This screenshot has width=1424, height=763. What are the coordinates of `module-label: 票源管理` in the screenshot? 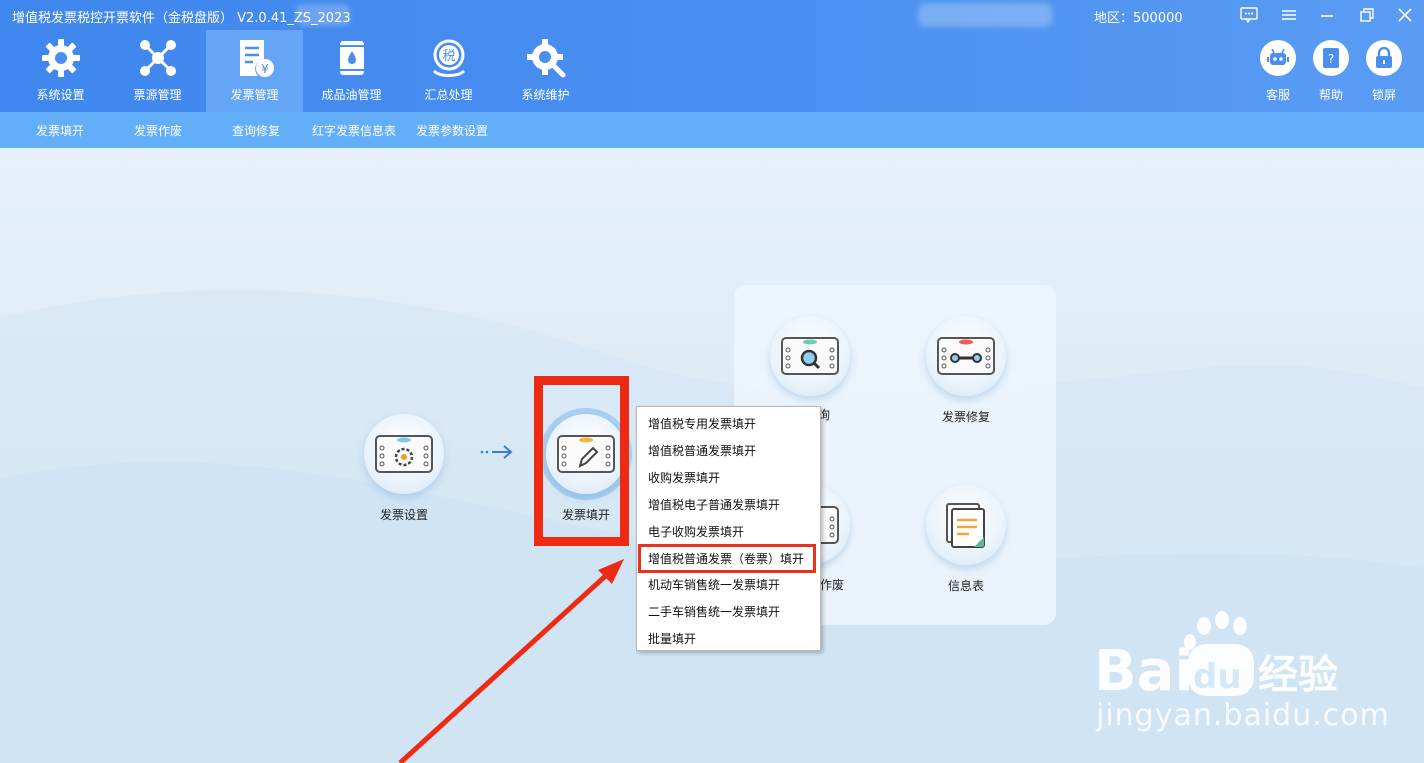 It's located at (157, 95).